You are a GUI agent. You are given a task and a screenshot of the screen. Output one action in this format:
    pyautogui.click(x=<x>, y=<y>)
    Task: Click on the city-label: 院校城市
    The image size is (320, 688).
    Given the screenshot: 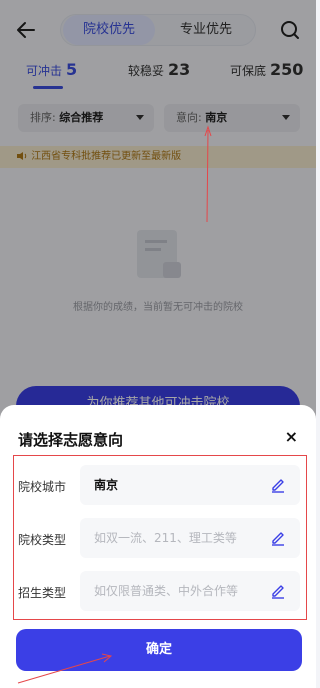 What is the action you would take?
    pyautogui.click(x=42, y=487)
    